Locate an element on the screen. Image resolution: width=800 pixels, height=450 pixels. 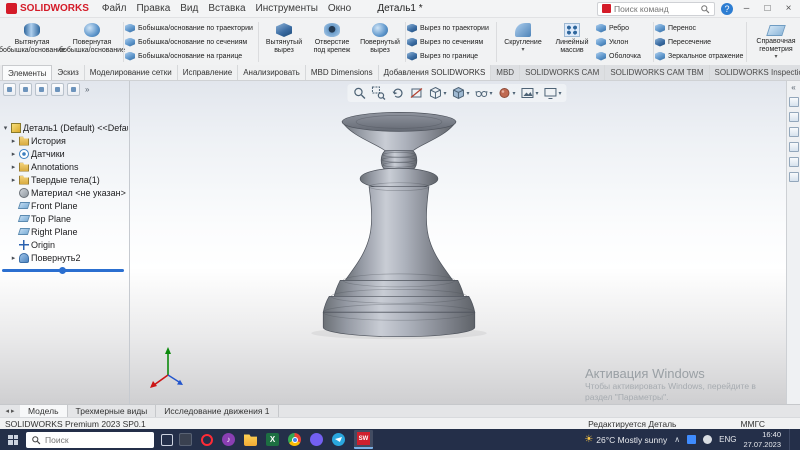
tab-mbd-dimensions: MBD Dimensions is located at coordinates (342, 72).